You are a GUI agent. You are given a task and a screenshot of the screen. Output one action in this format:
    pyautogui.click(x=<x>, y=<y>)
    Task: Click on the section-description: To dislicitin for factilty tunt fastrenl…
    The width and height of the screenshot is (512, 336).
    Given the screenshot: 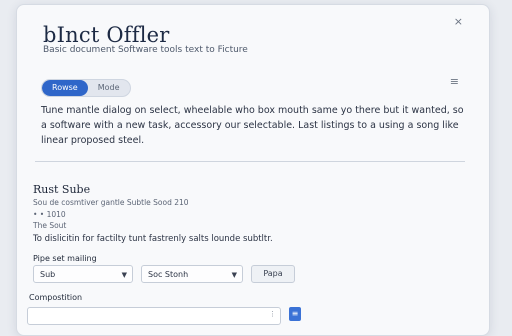 What is the action you would take?
    pyautogui.click(x=153, y=239)
    